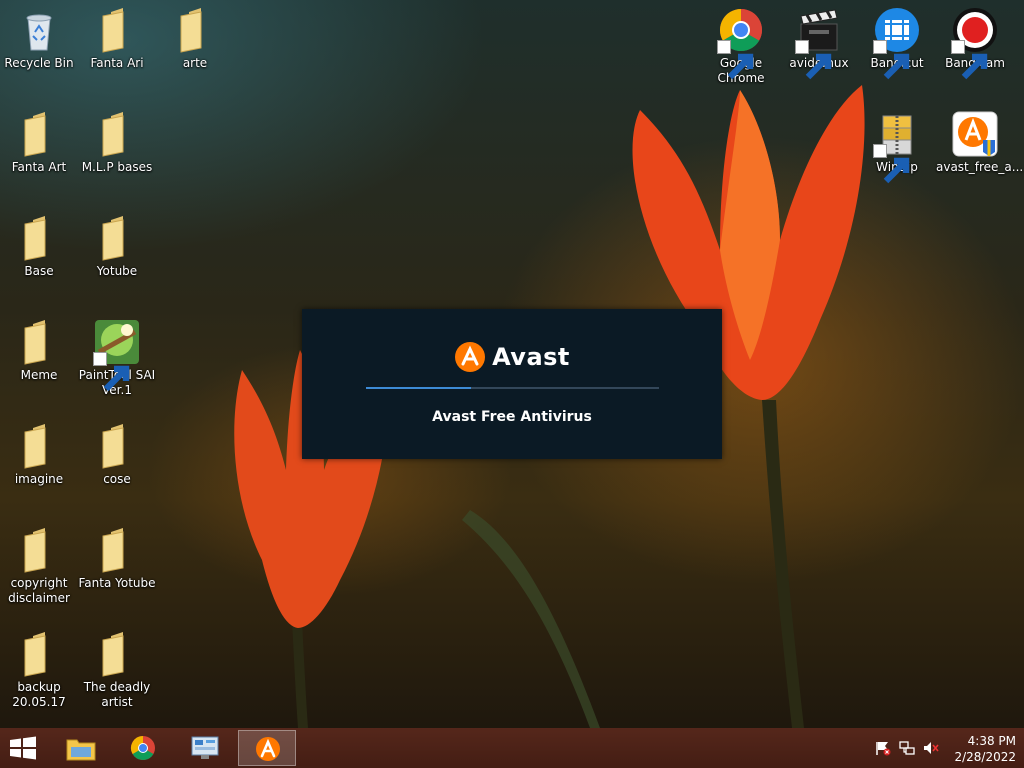 This screenshot has height=768, width=1024. I want to click on taskbar-file-explorer, so click(81, 748).